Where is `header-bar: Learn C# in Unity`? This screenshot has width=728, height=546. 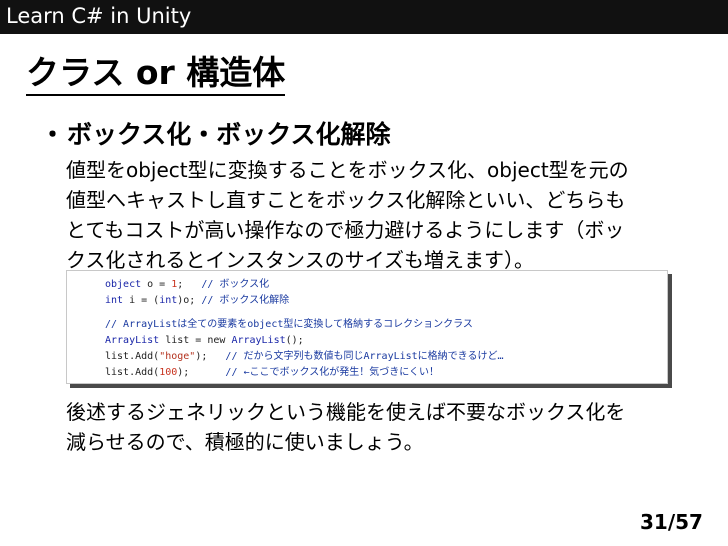
header-bar: Learn C# in Unity is located at coordinates (364, 17).